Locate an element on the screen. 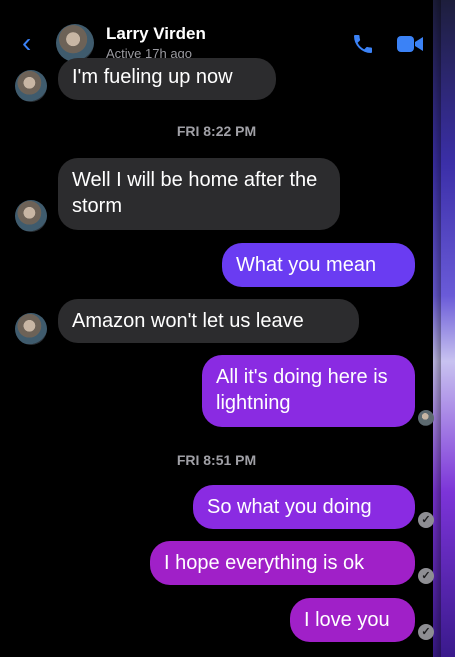  message-bubble-outgoing: All it's doing here is lightning is located at coordinates (308, 391).